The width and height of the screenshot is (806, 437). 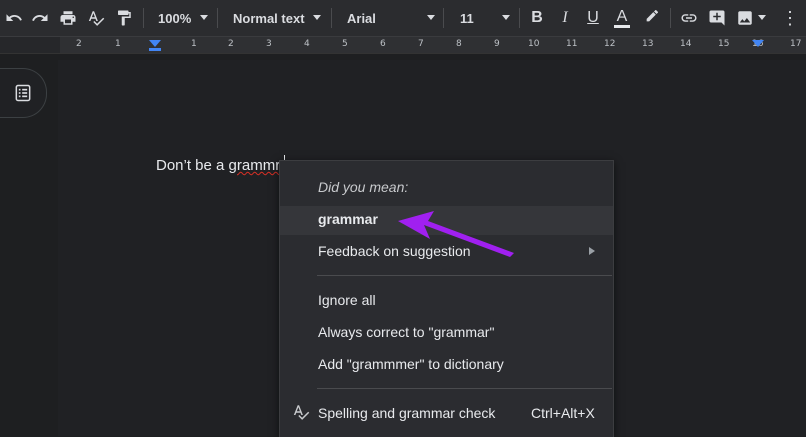 I want to click on zoom-select: 100%, so click(x=174, y=18).